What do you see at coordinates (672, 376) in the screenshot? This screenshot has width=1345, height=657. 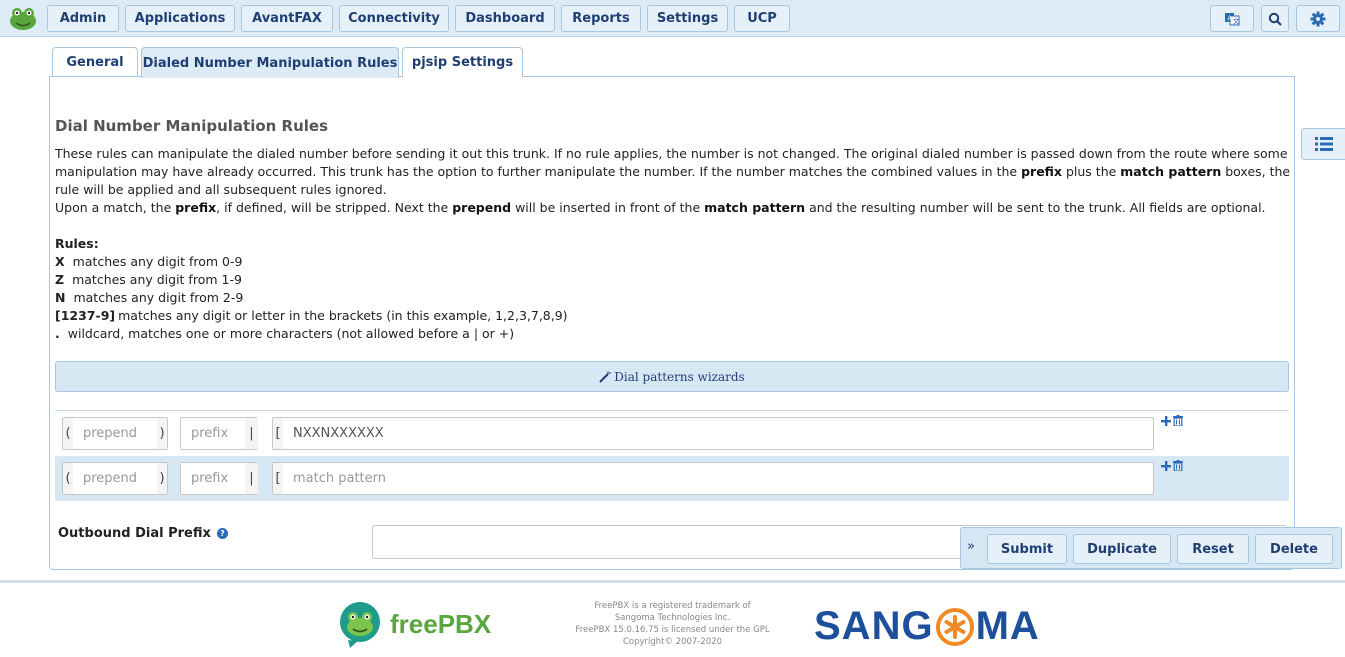 I see `dial-patterns-wizard-button: Dial patterns wizards` at bounding box center [672, 376].